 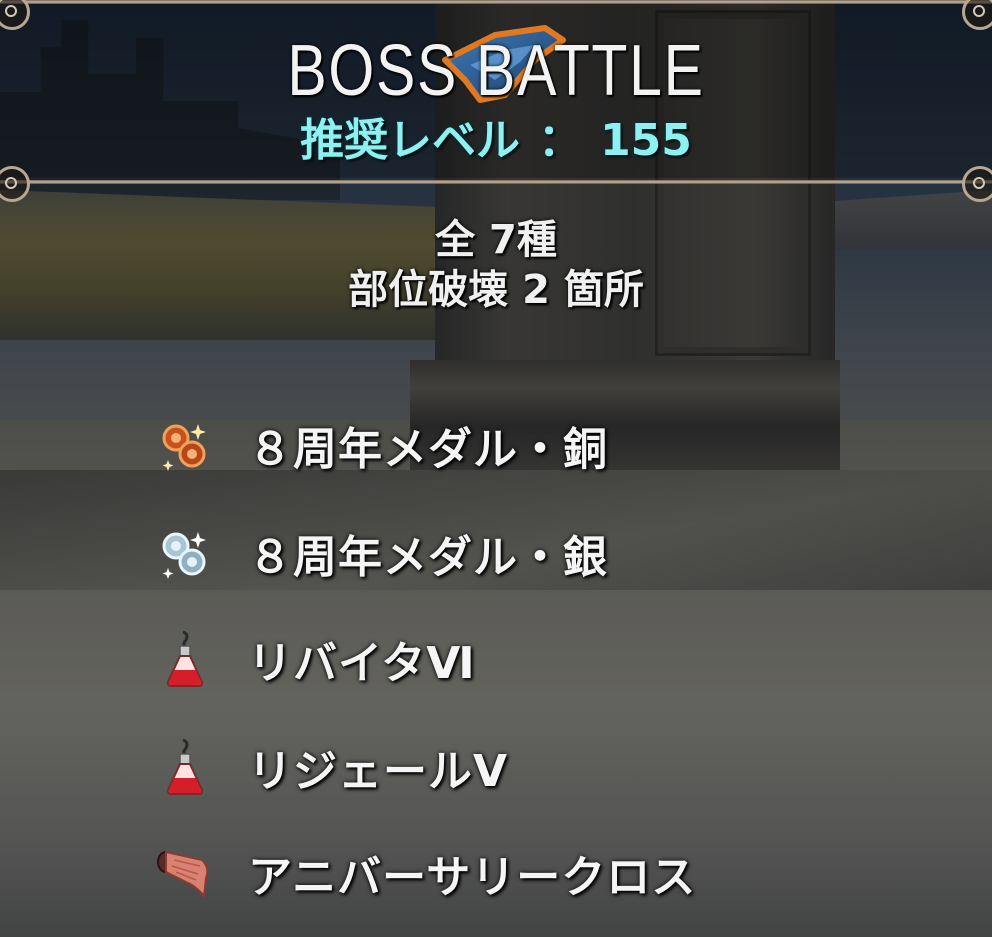 I want to click on recommended-level-value: 155, so click(x=646, y=140).